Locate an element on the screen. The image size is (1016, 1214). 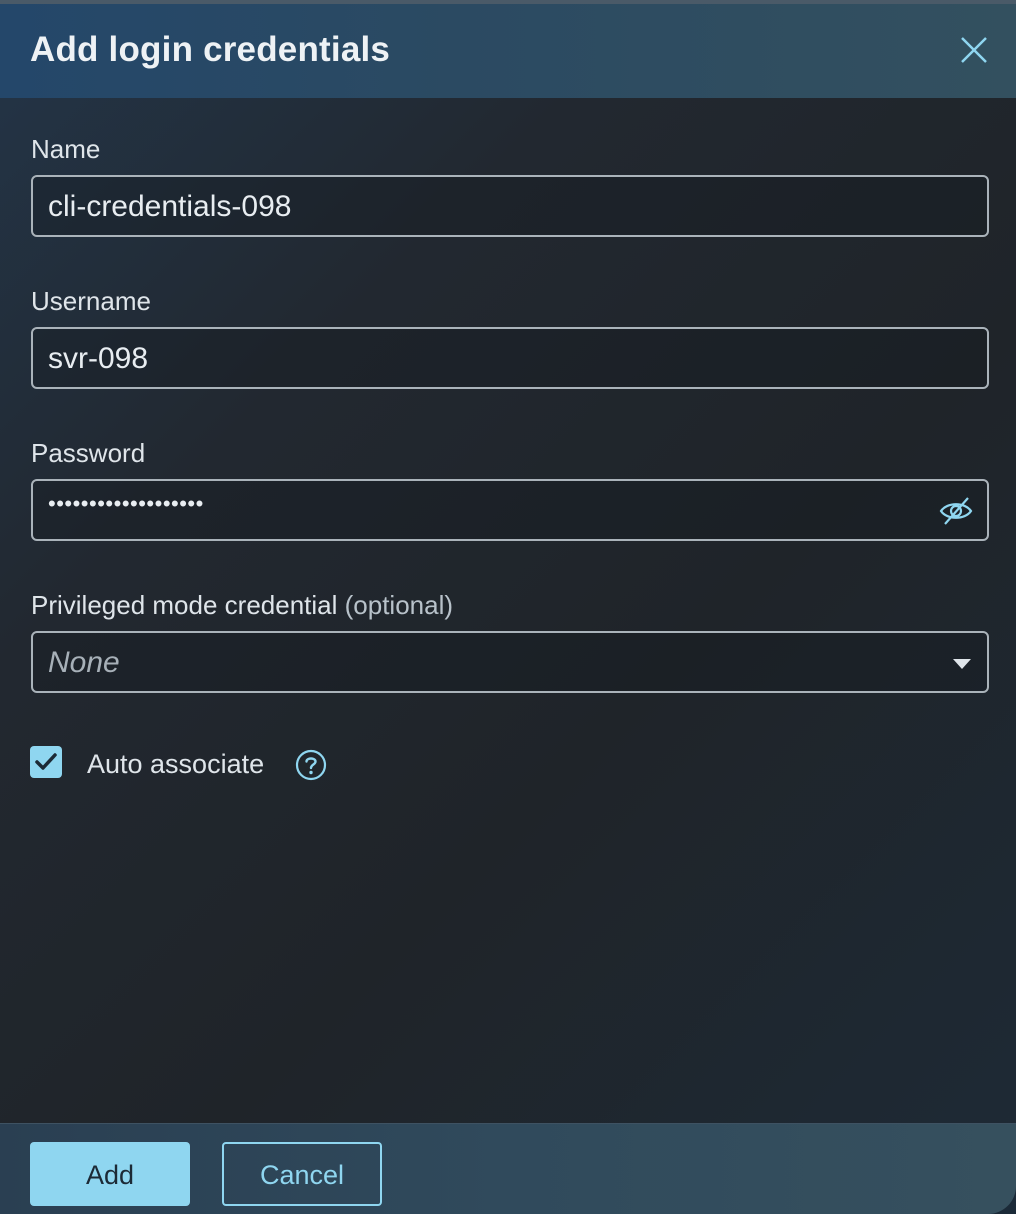
dialog-footer: Add Cancel is located at coordinates (508, 1168).